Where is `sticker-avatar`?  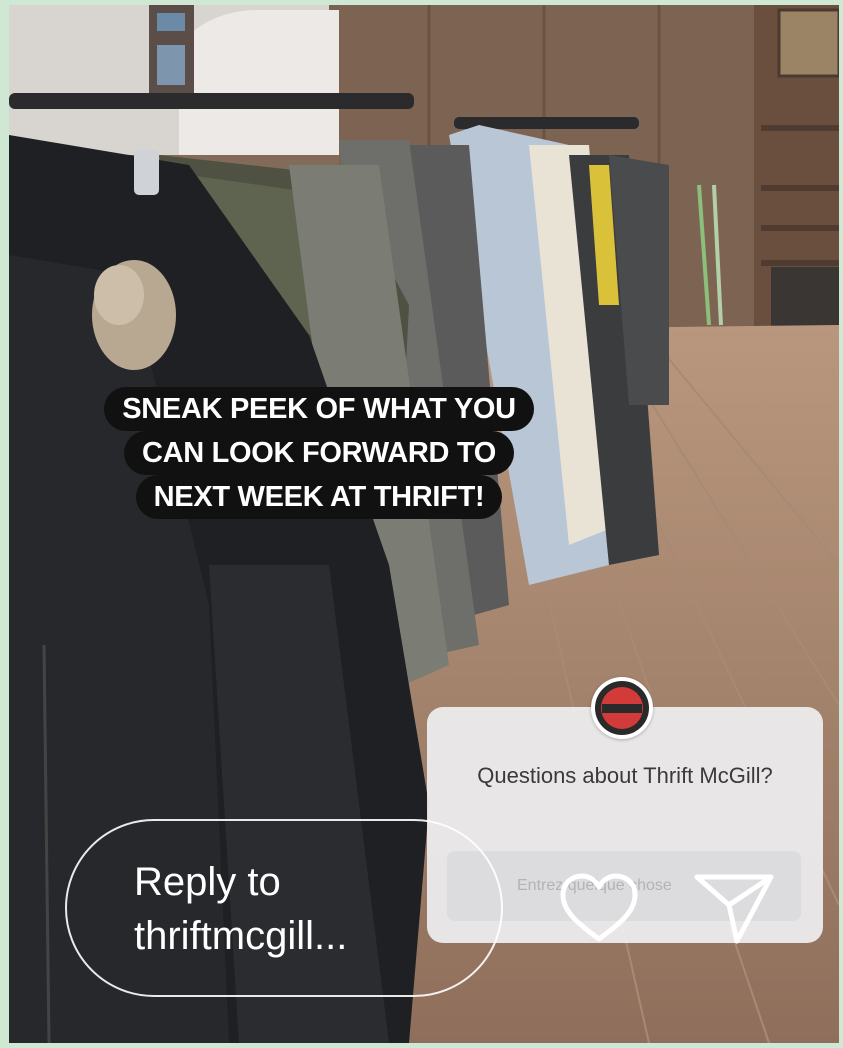
sticker-avatar is located at coordinates (622, 708).